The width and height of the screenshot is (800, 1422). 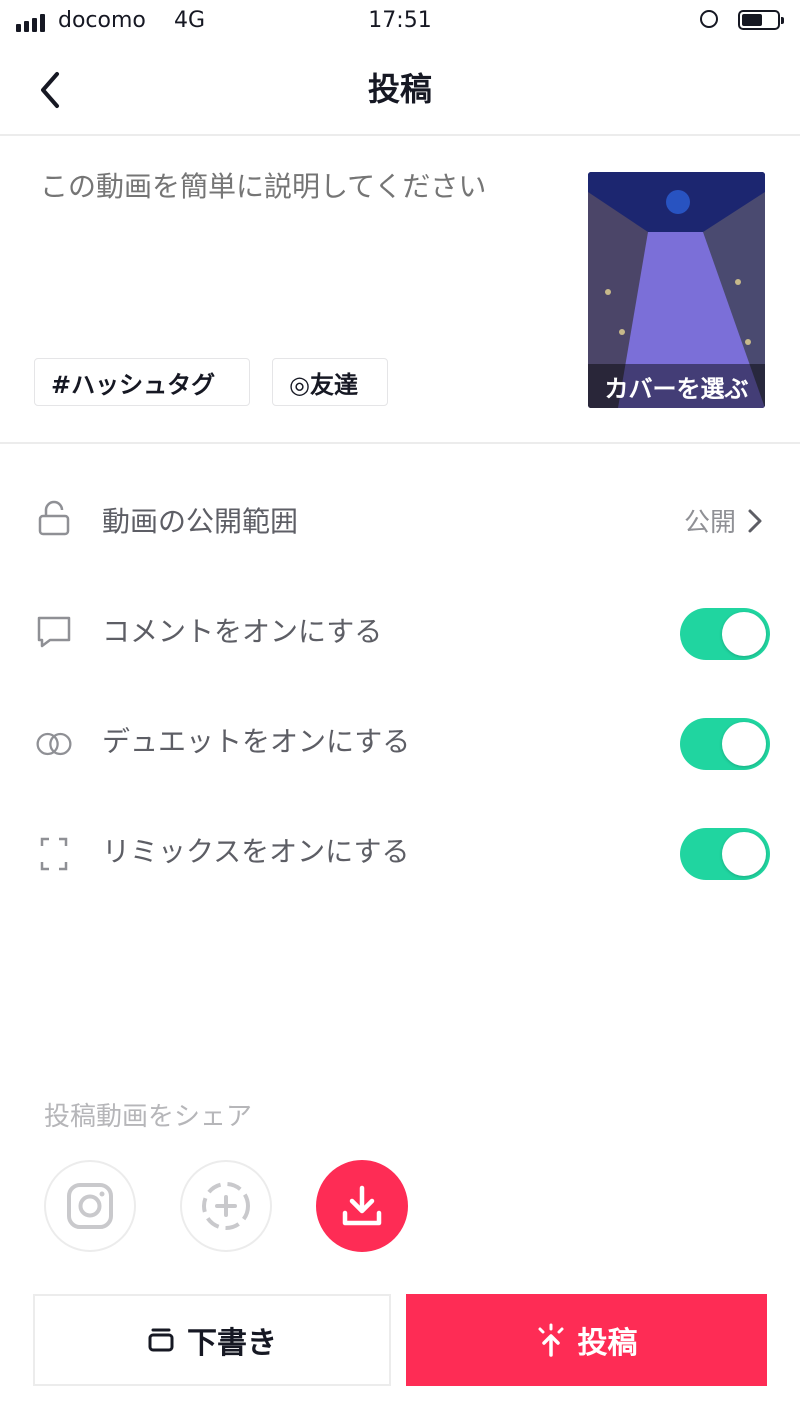 I want to click on comments-toggle, so click(x=725, y=634).